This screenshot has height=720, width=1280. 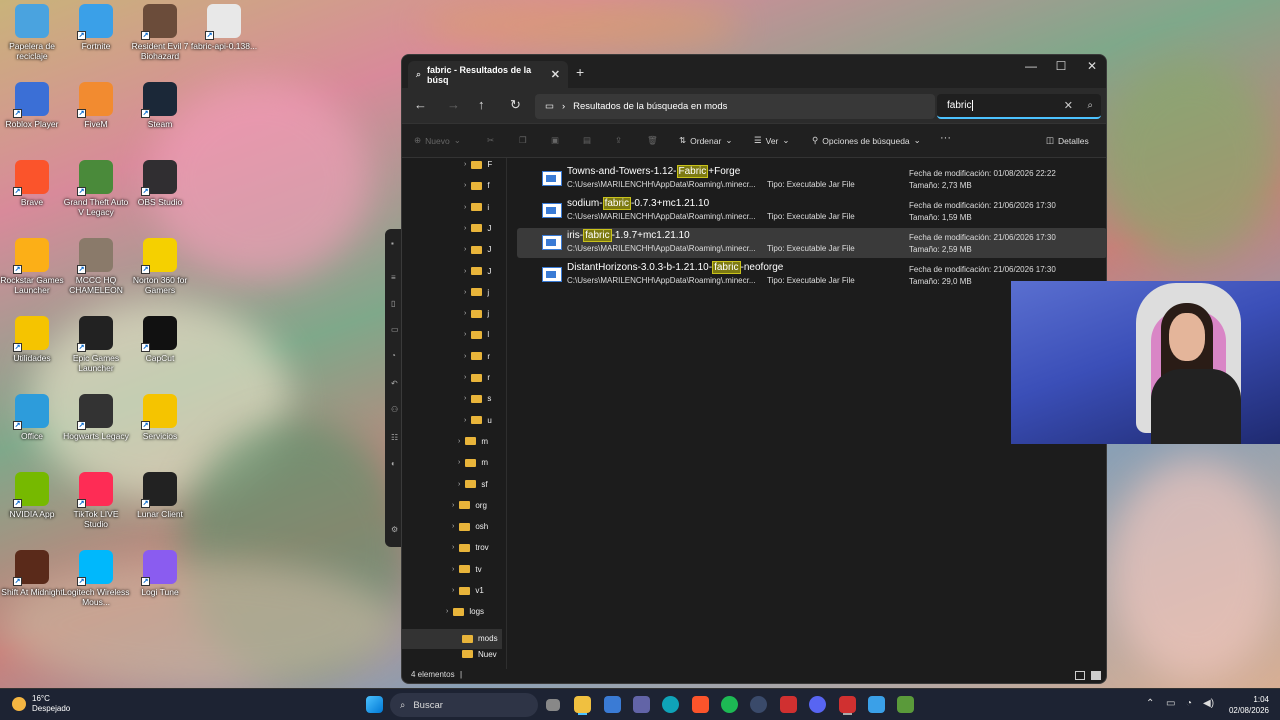 I want to click on new-button: ⊕ Nuevo ⌄, so click(x=437, y=140).